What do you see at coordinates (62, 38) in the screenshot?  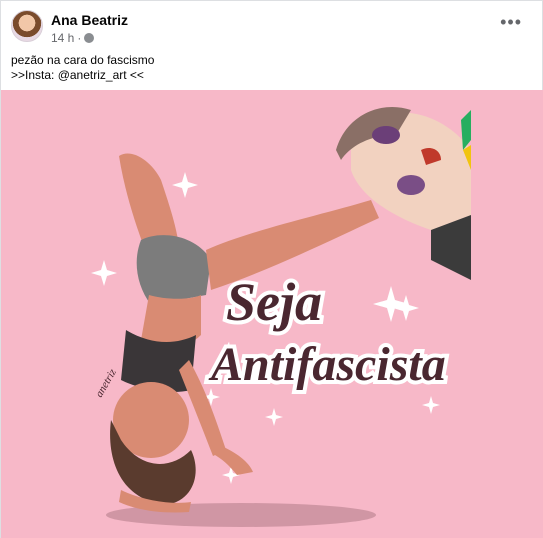 I see `post-time: 14 h` at bounding box center [62, 38].